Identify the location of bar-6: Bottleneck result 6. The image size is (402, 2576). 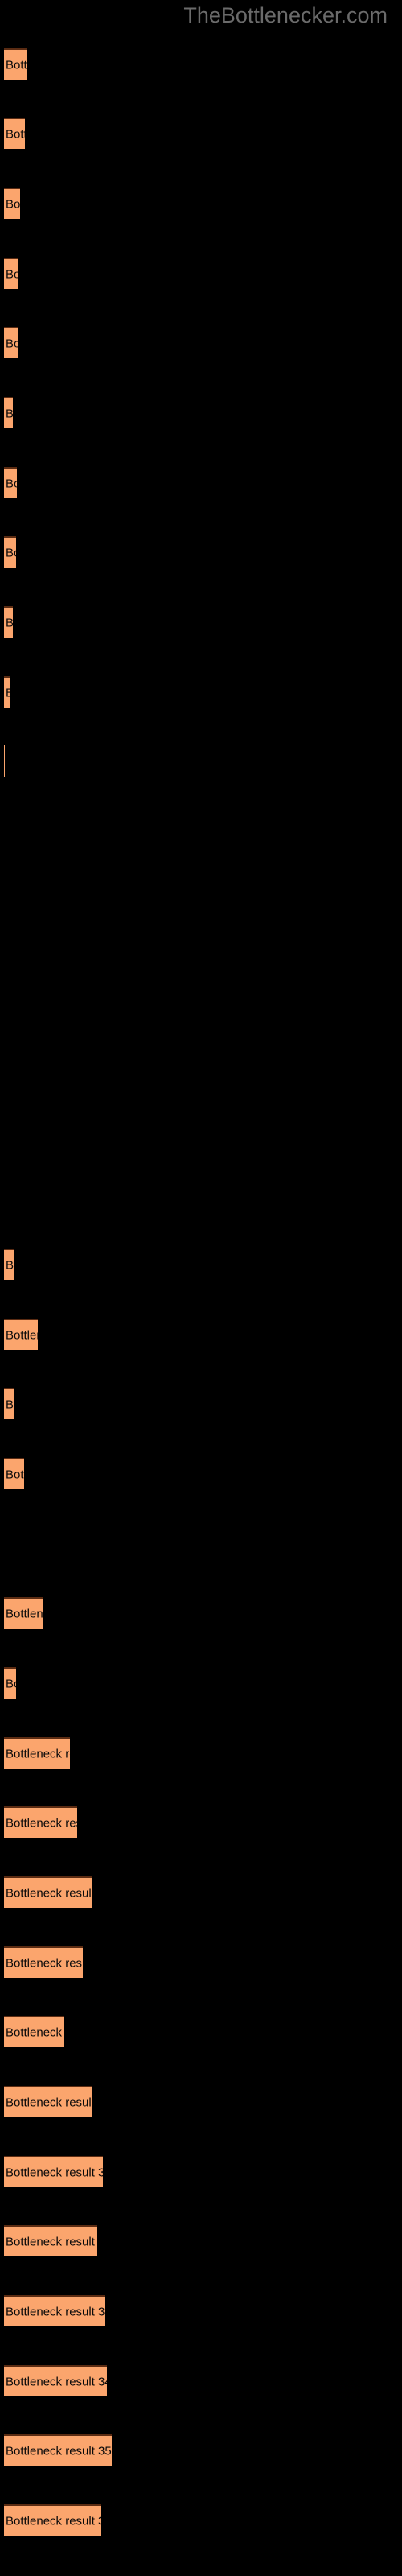
(8, 412).